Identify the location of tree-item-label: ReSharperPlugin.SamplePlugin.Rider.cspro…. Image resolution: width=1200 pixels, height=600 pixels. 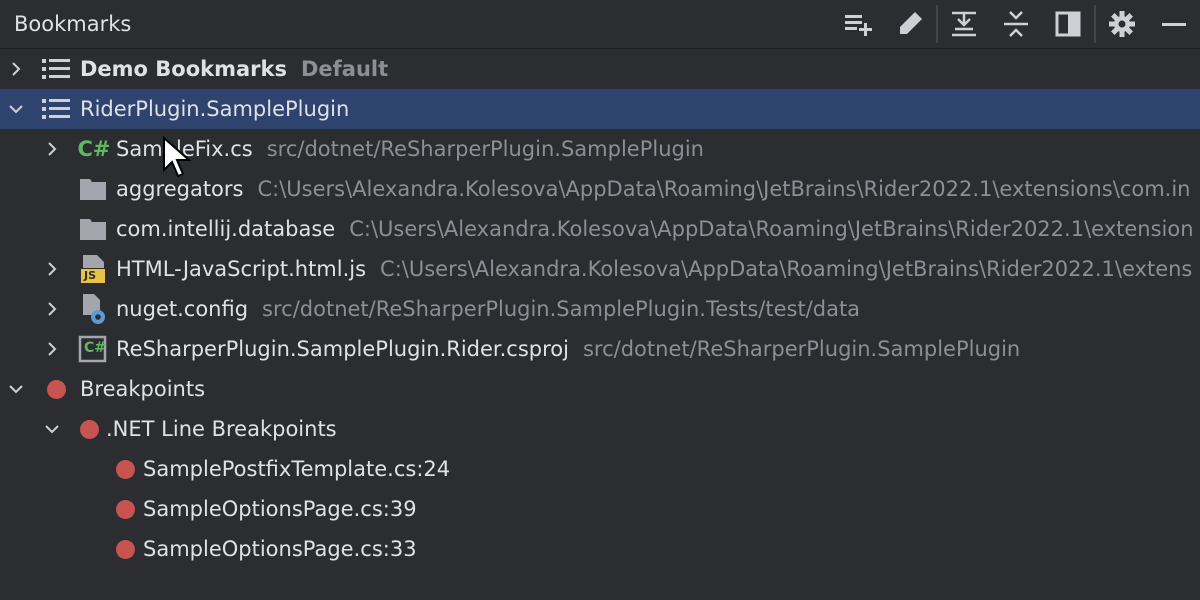
(342, 349).